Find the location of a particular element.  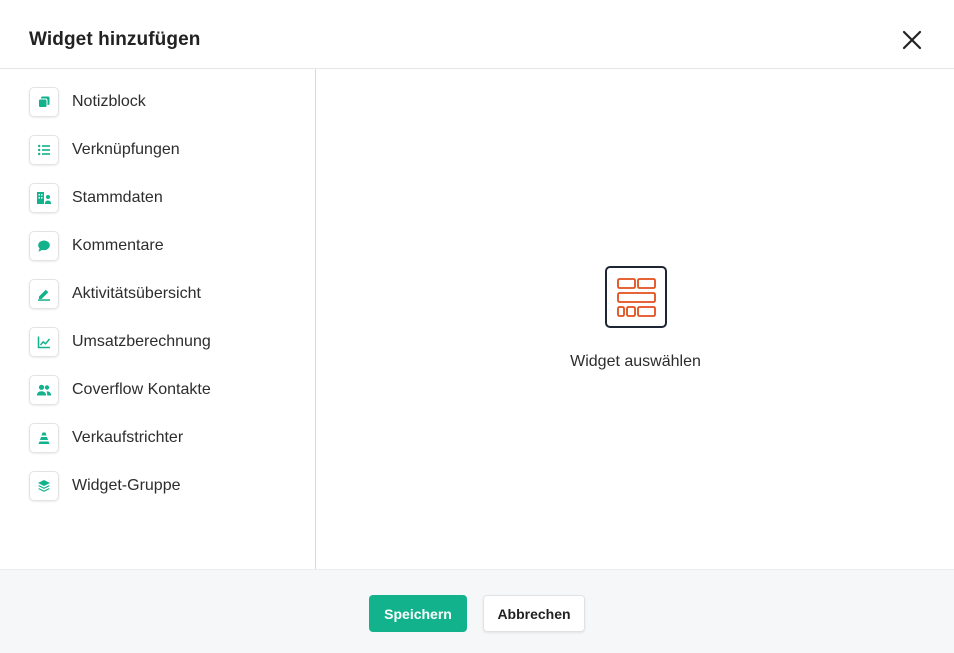

list-icon is located at coordinates (44, 150).